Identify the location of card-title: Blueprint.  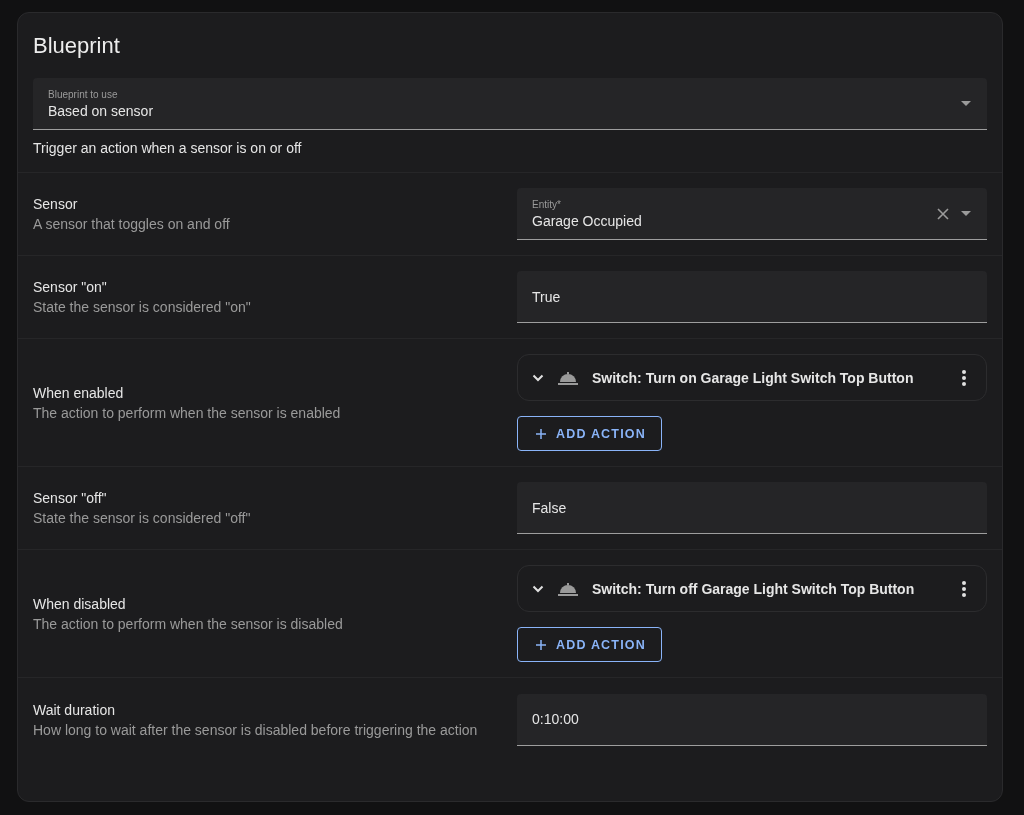
(77, 46).